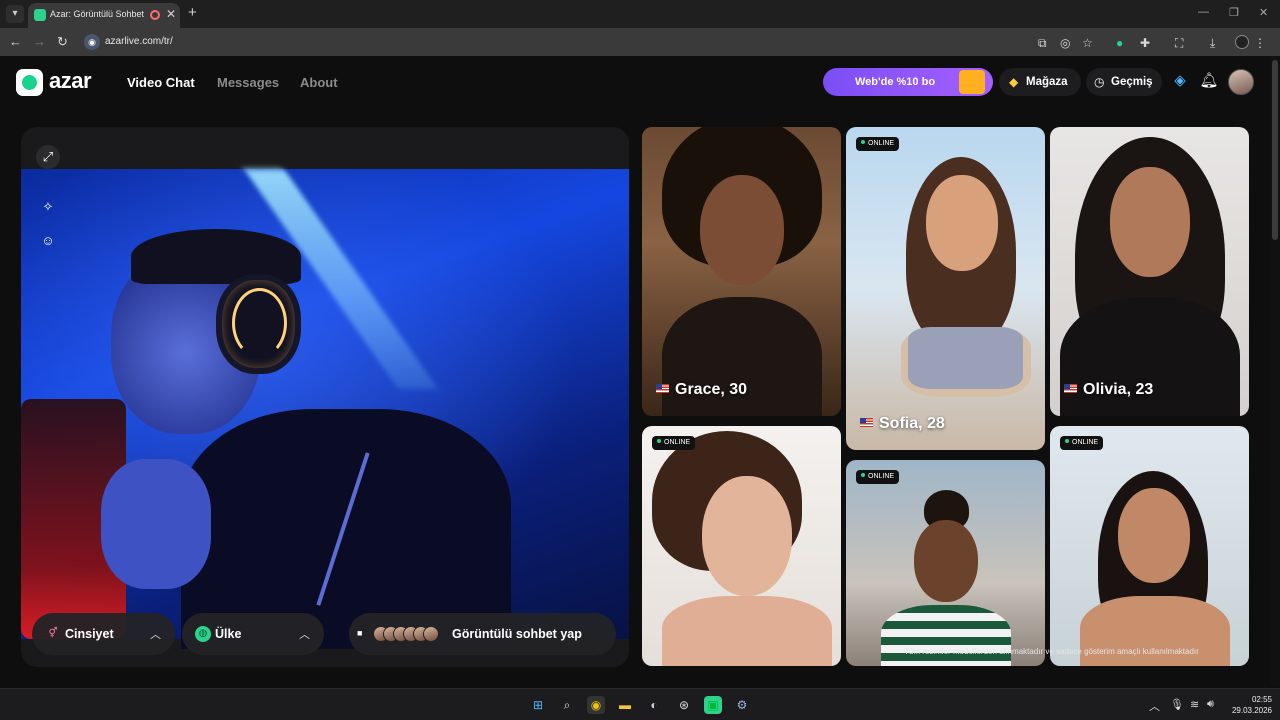  I want to click on gender-filter: ⚥ Cinsiyet ︿, so click(103, 634).